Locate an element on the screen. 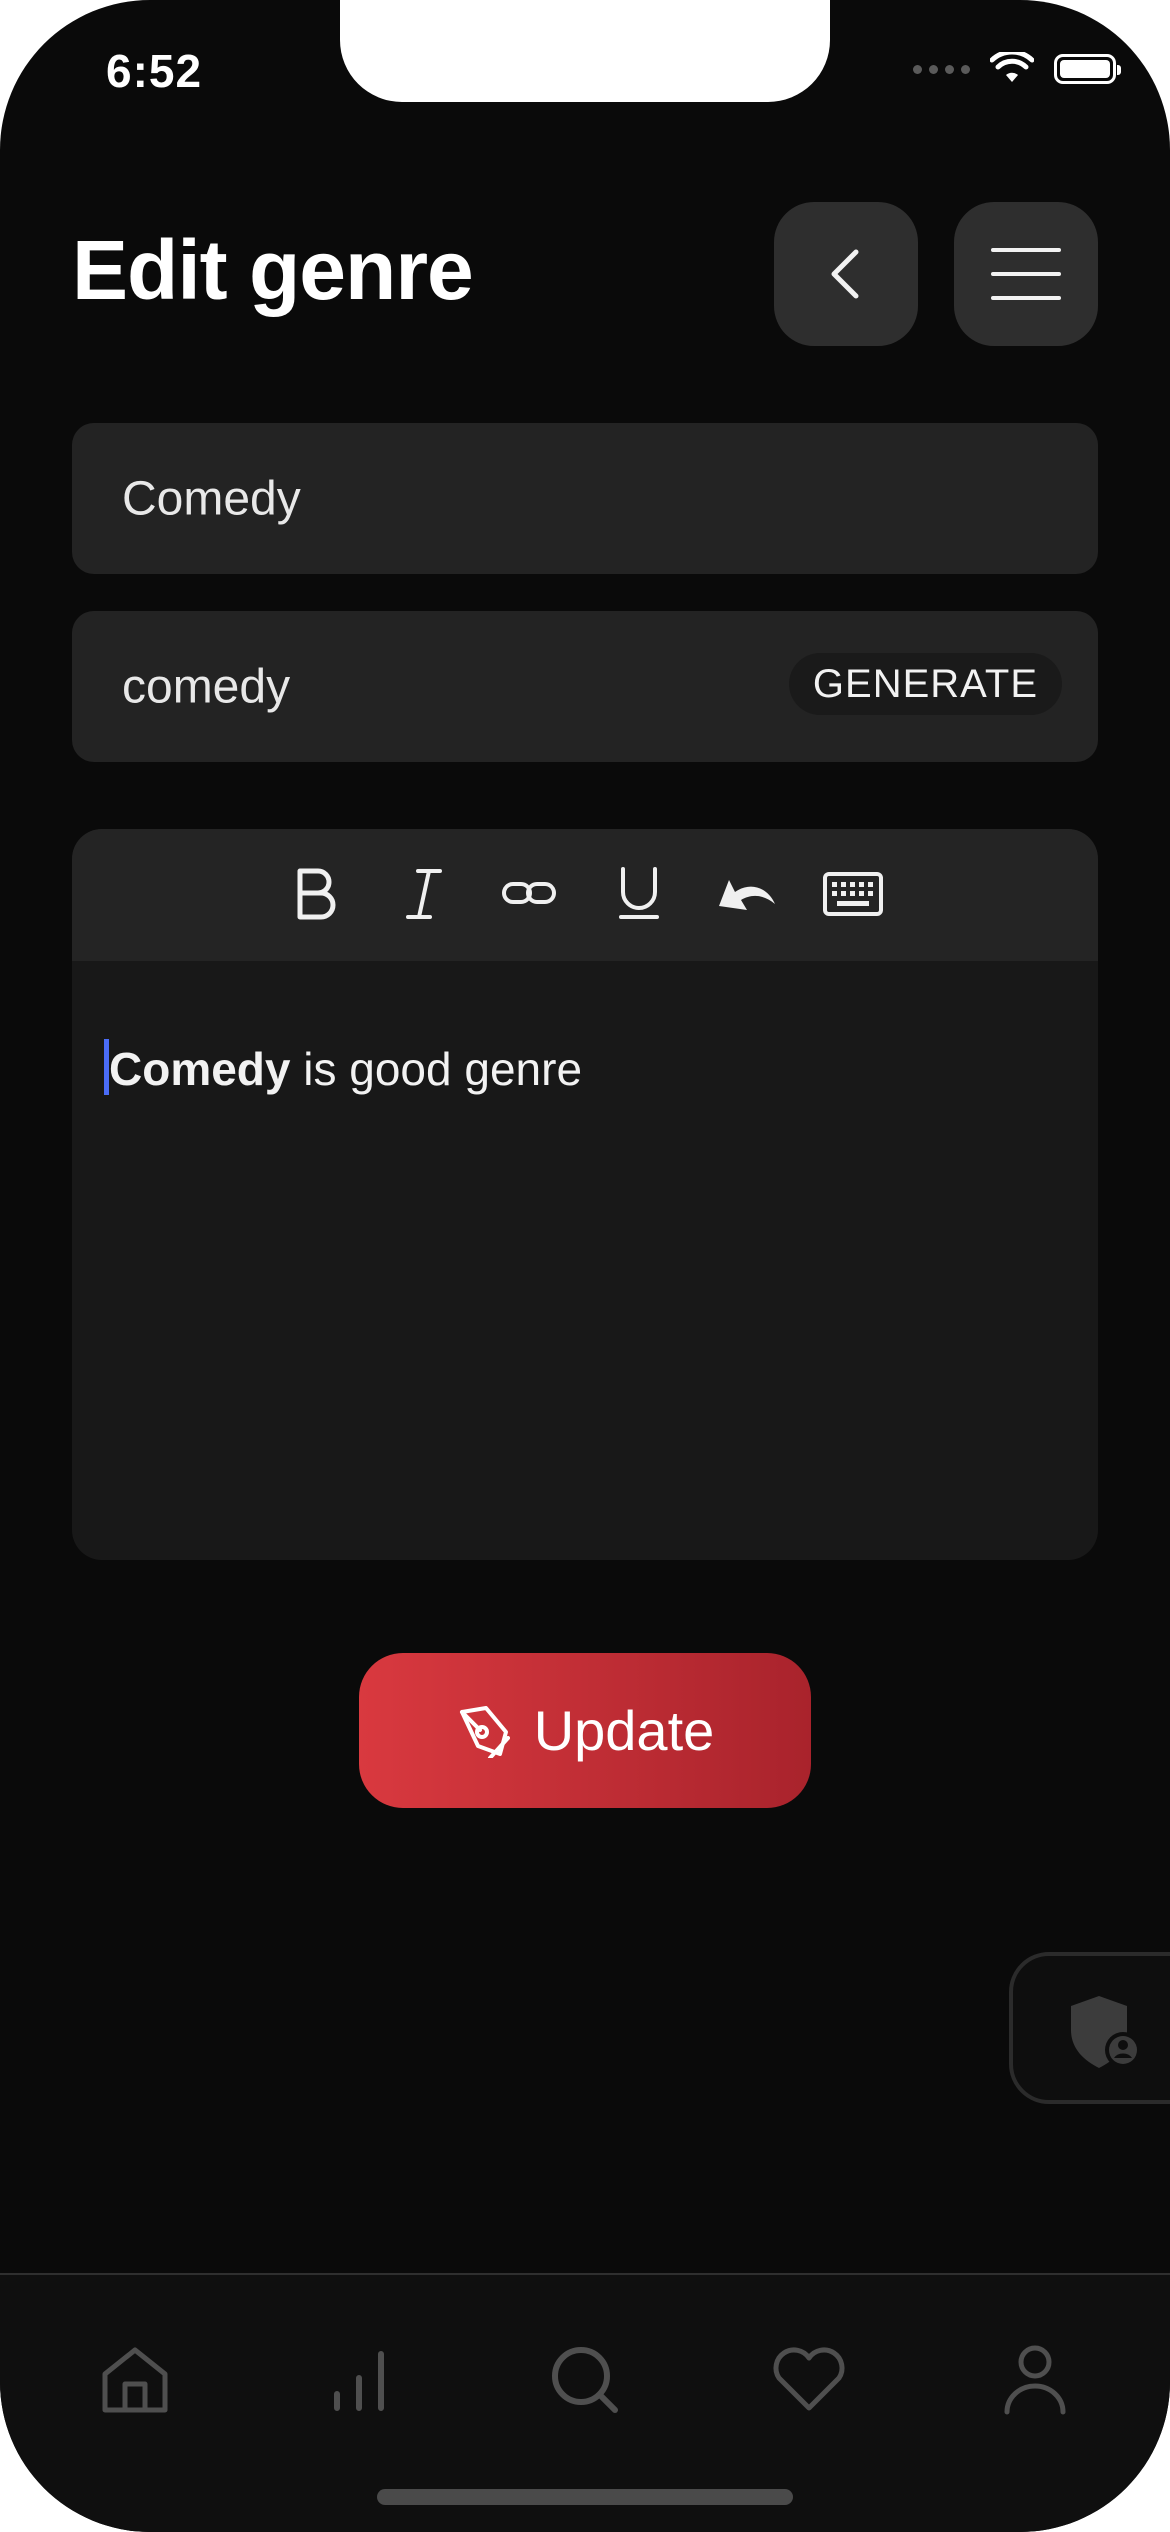 Image resolution: width=1170 pixels, height=2532 pixels. generate-slug-button: GENERATE is located at coordinates (925, 684).